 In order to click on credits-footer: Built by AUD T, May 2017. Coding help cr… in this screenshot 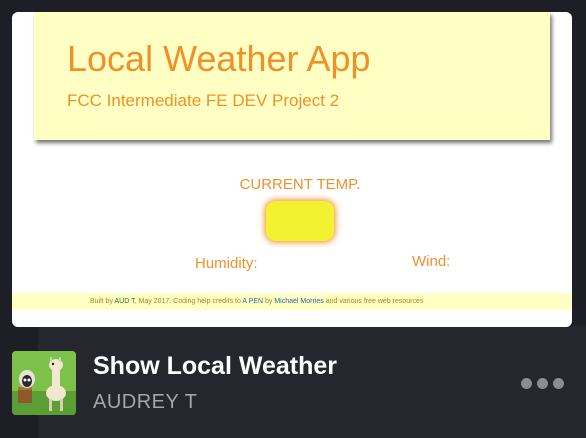, I will do `click(292, 301)`.